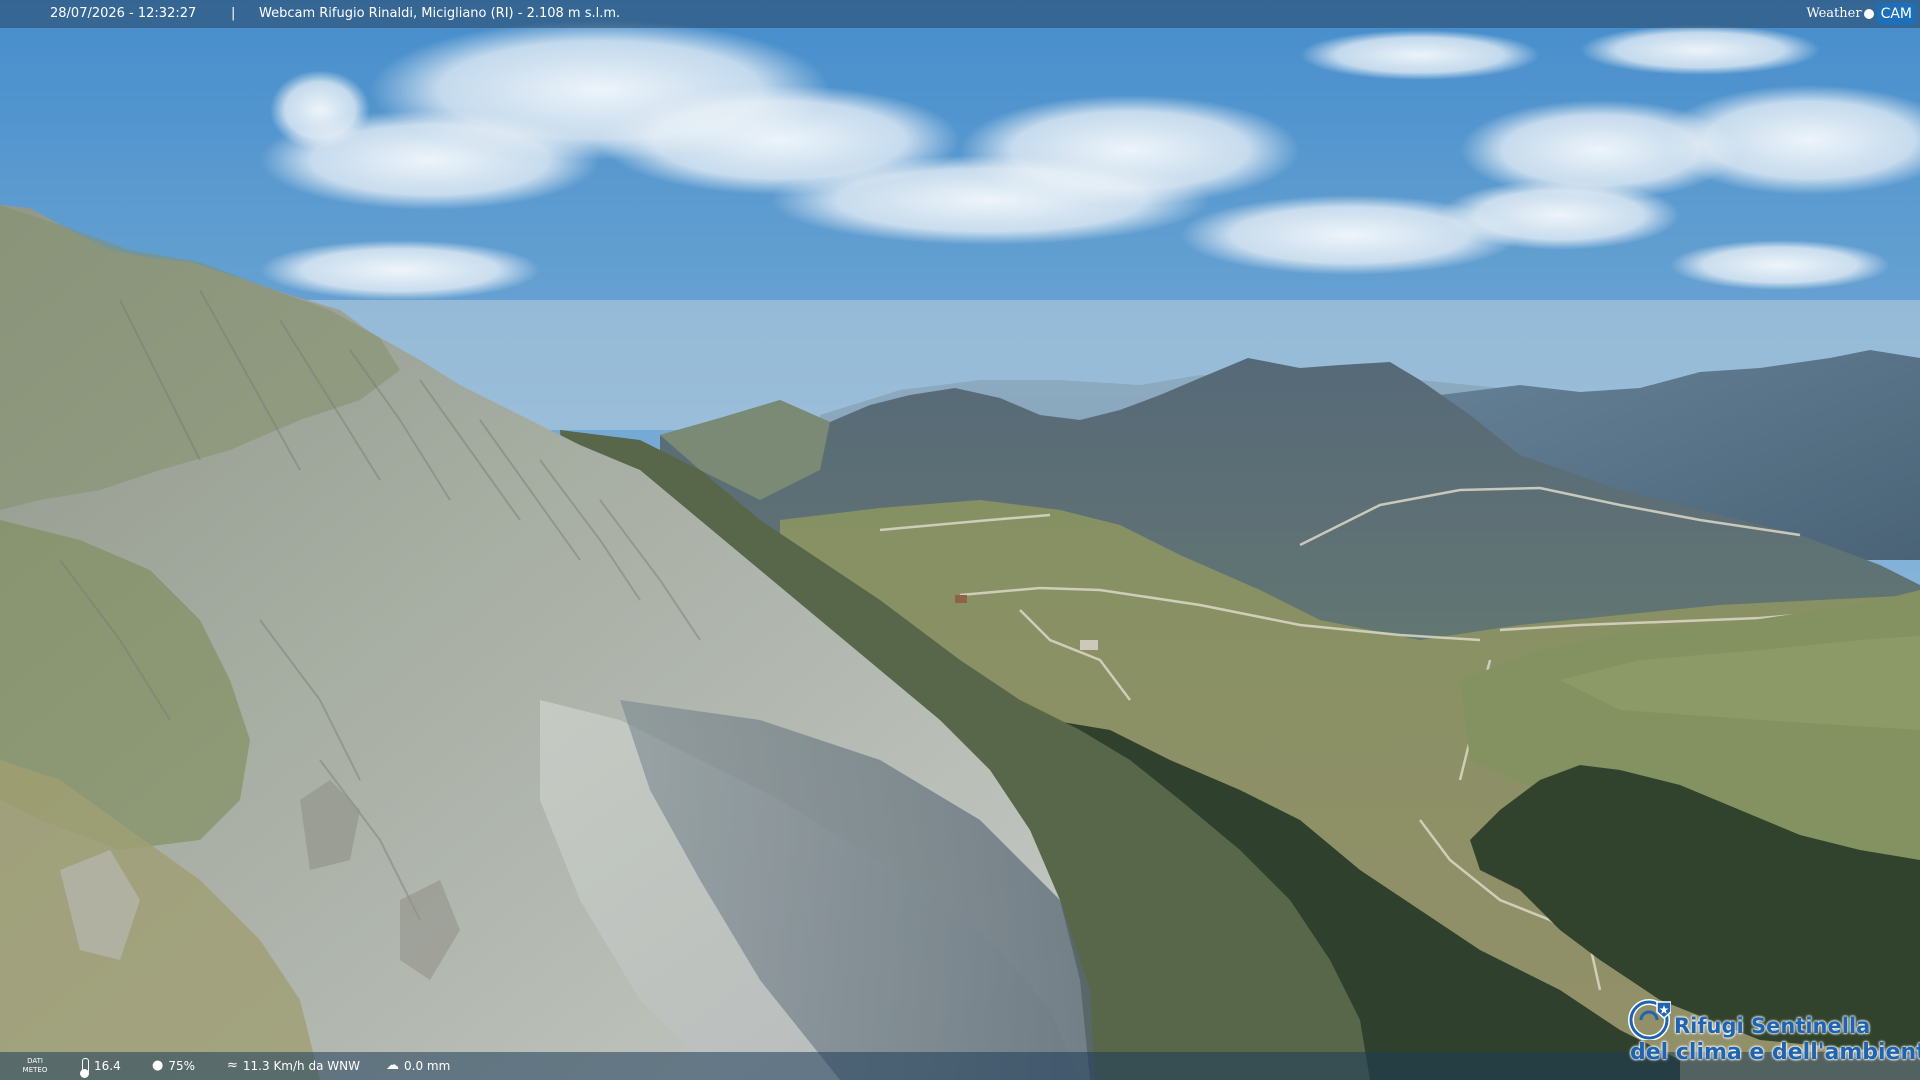 This screenshot has width=1920, height=1080. What do you see at coordinates (107, 1066) in the screenshot?
I see `temperature-value: 16.4` at bounding box center [107, 1066].